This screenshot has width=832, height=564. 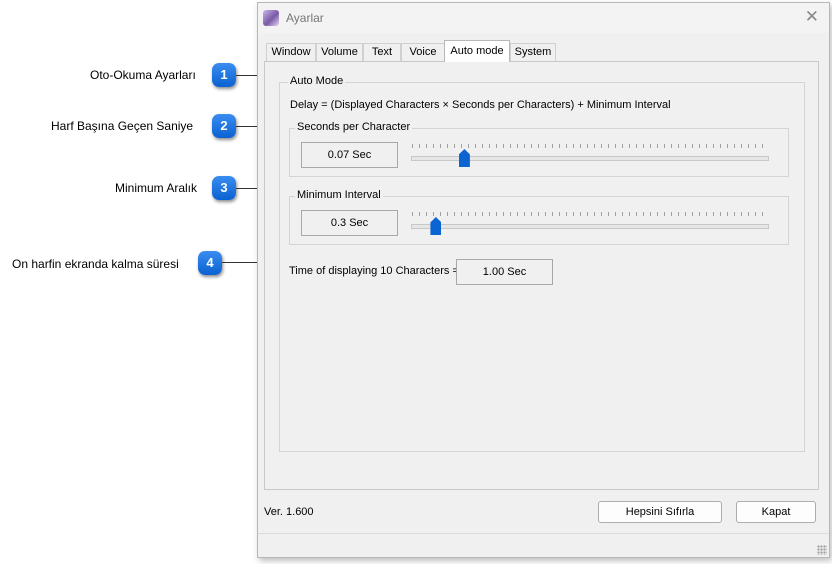 What do you see at coordinates (504, 272) in the screenshot?
I see `ten-characters-value: 1.00 Sec` at bounding box center [504, 272].